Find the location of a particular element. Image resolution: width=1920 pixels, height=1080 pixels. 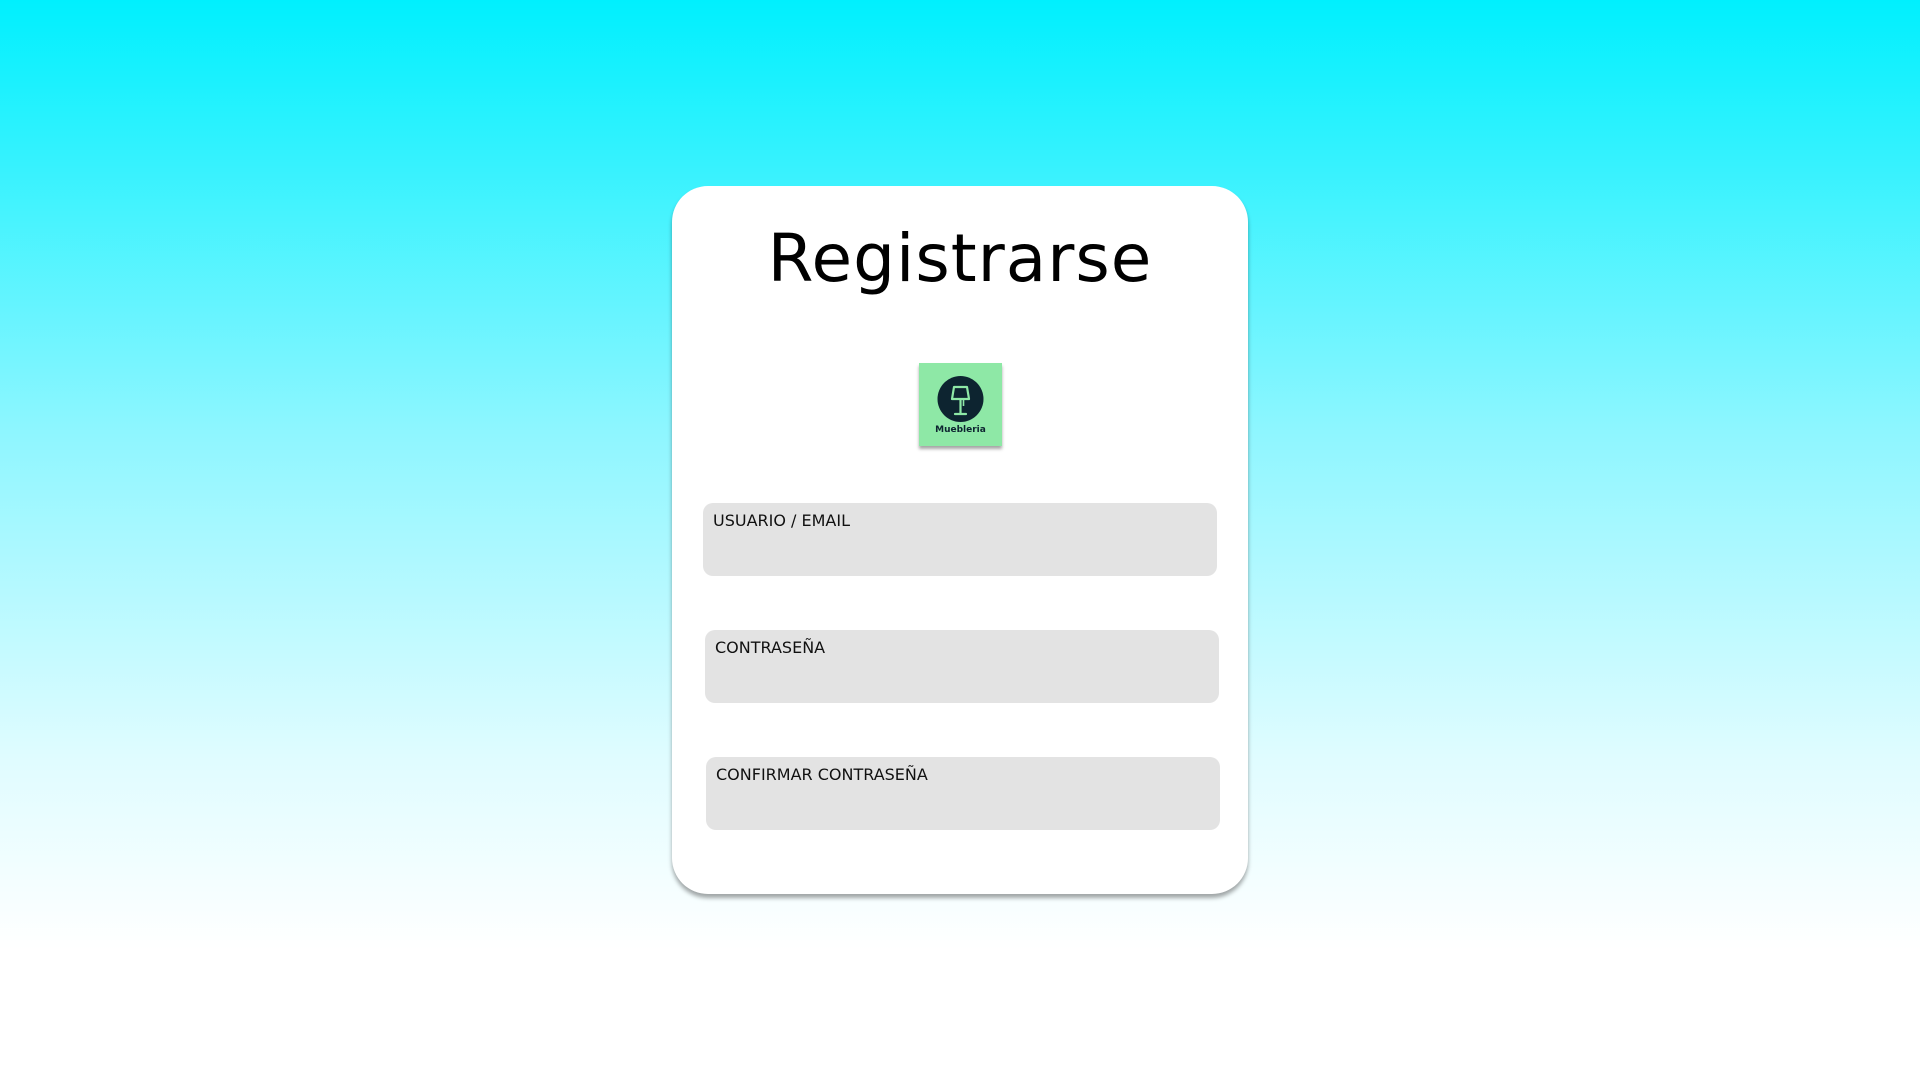

username-email-field: USUARIO / EMAIL is located at coordinates (960, 539).